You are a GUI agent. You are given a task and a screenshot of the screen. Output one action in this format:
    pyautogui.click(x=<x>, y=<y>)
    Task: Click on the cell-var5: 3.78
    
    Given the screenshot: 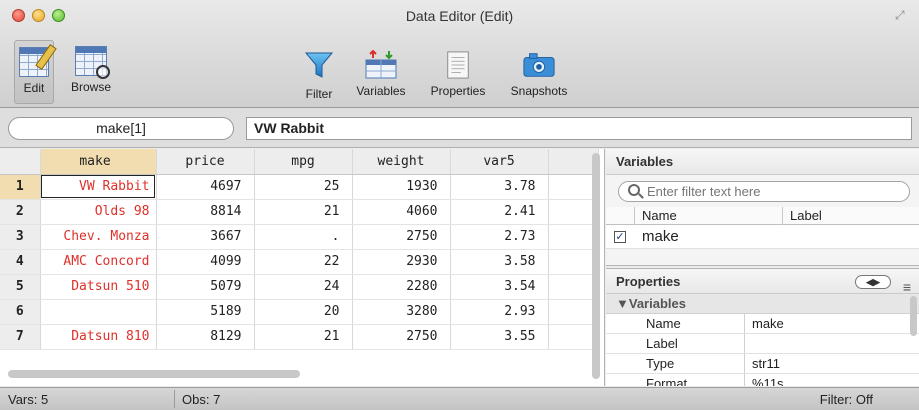 What is the action you would take?
    pyautogui.click(x=499, y=187)
    